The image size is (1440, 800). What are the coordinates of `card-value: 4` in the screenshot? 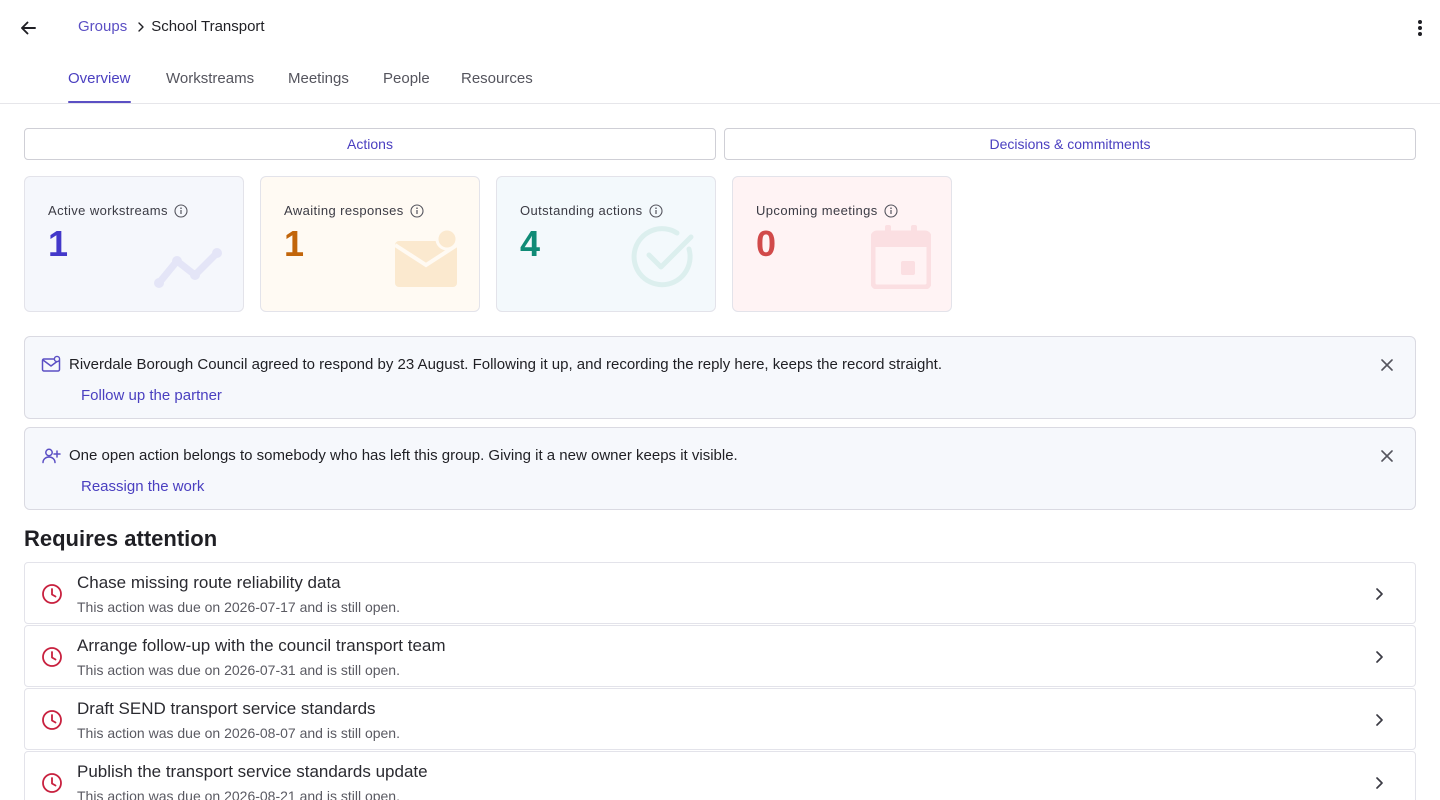 It's located at (530, 243).